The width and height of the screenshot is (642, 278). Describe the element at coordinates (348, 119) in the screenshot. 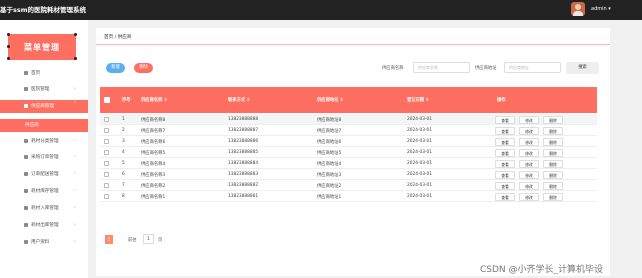

I see `table-row: 1 供应商名称8 13823888888 供应商地址8 2024-03-01 查看 修改 删除` at that location.